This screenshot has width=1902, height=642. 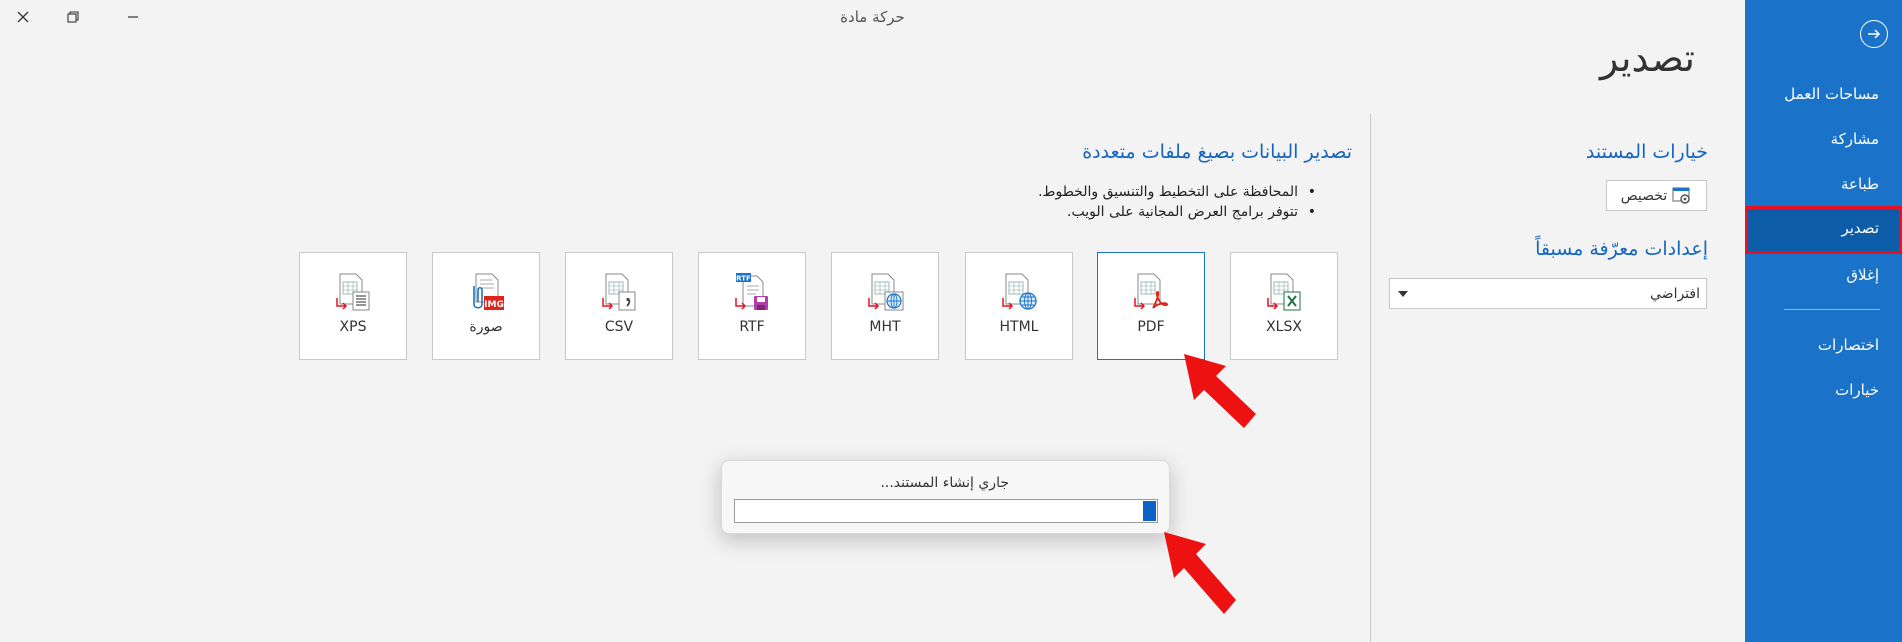 I want to click on sidebar-item-print: طباعة, so click(x=1823, y=184).